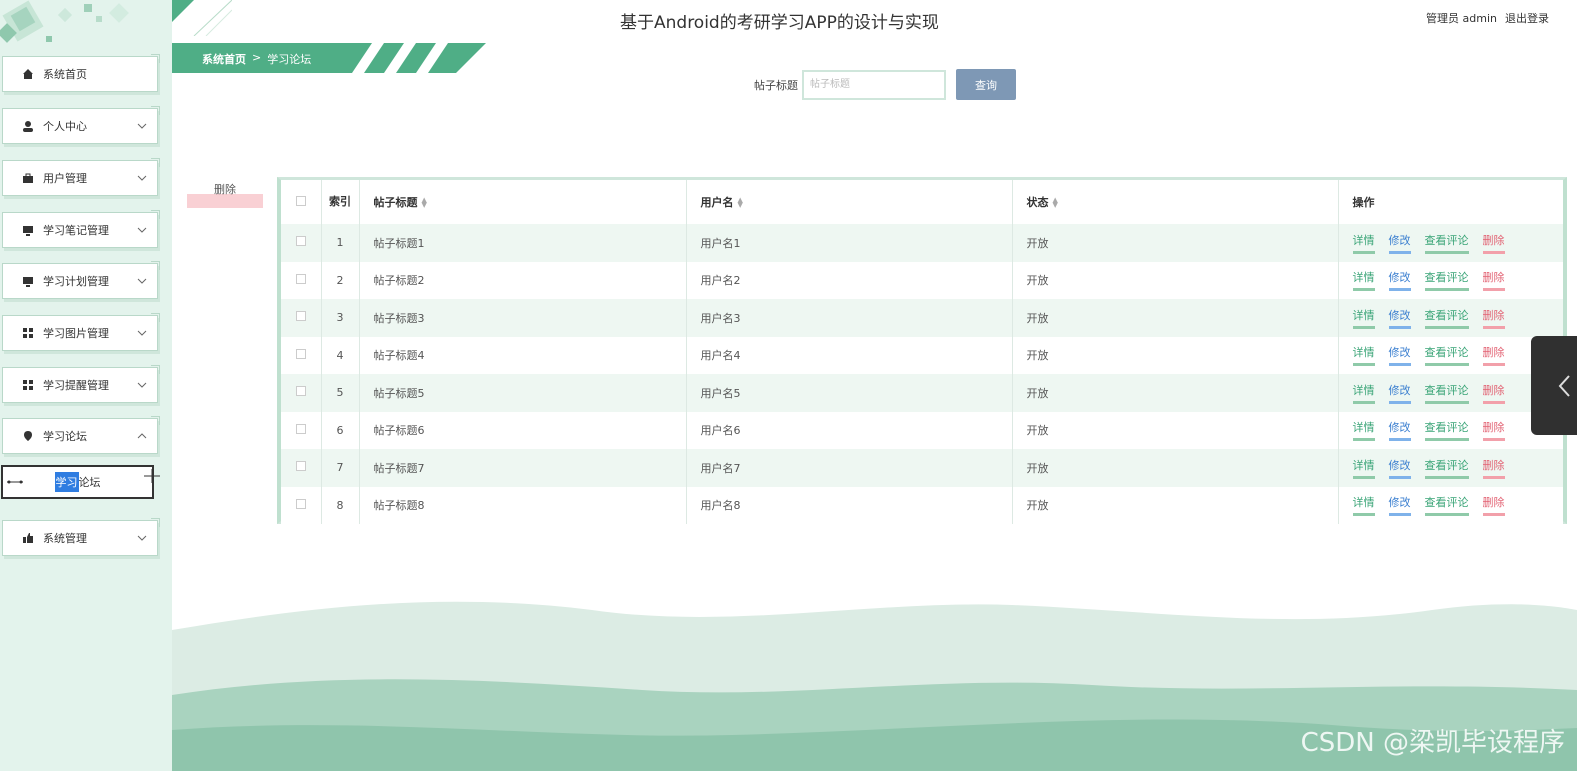 This screenshot has height=771, width=1577. What do you see at coordinates (395, 202) in the screenshot?
I see `header-title-label: 帖子标题` at bounding box center [395, 202].